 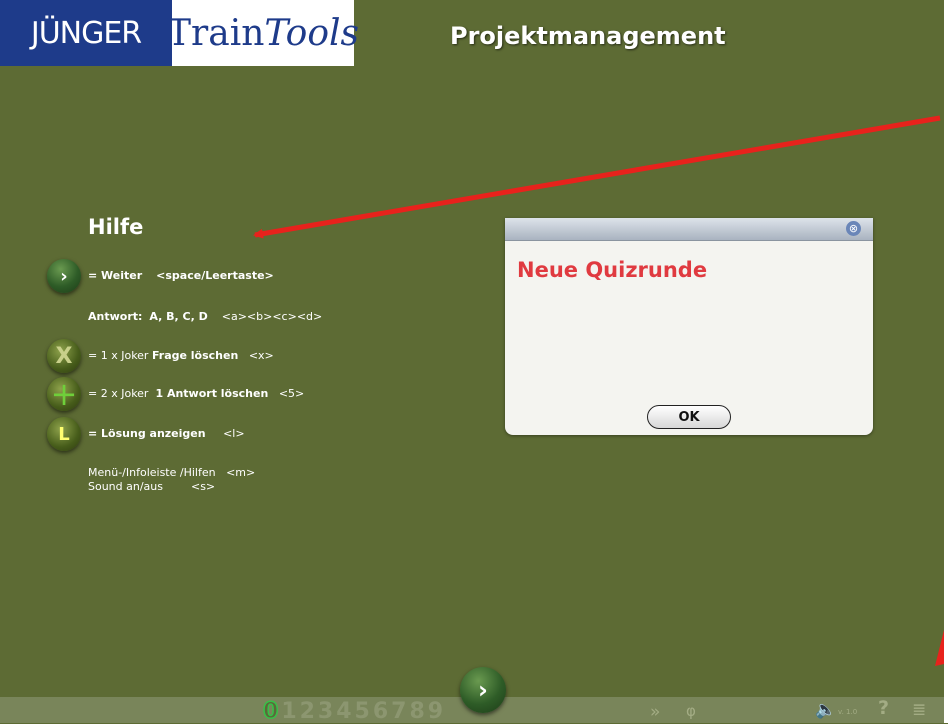 What do you see at coordinates (271, 711) in the screenshot?
I see `page-current: 0` at bounding box center [271, 711].